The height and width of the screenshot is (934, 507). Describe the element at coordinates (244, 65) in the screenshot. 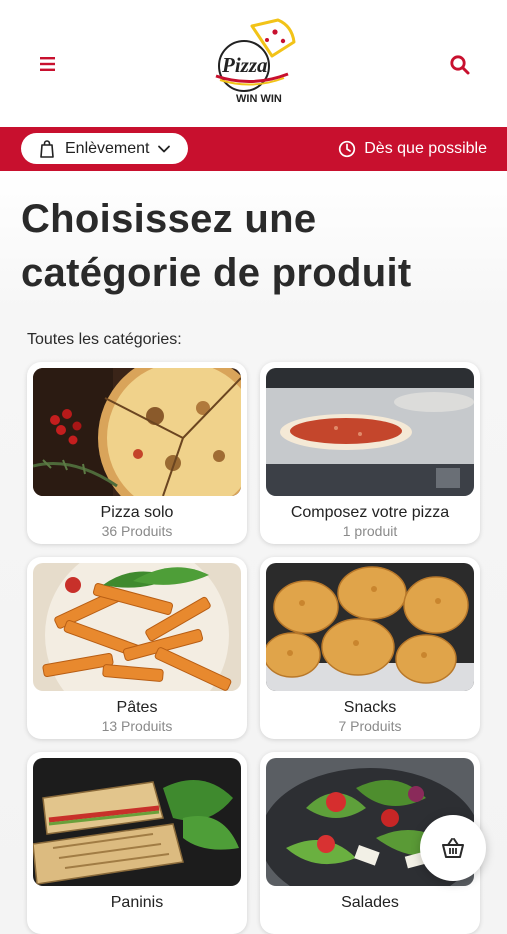

I see `svg-text: Pizza` at that location.